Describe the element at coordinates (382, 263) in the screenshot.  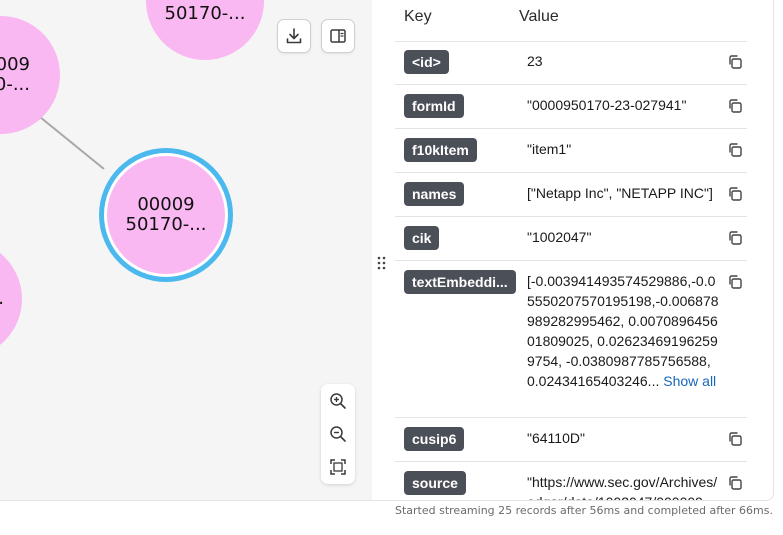
I see `drag-handle-icon` at that location.